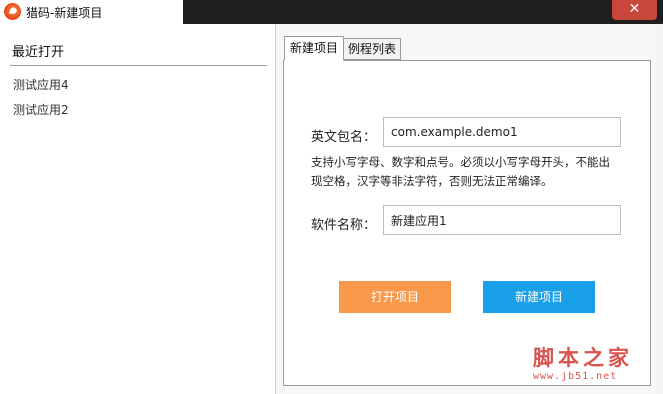  I want to click on create-project-button: 新建项目, so click(539, 297).